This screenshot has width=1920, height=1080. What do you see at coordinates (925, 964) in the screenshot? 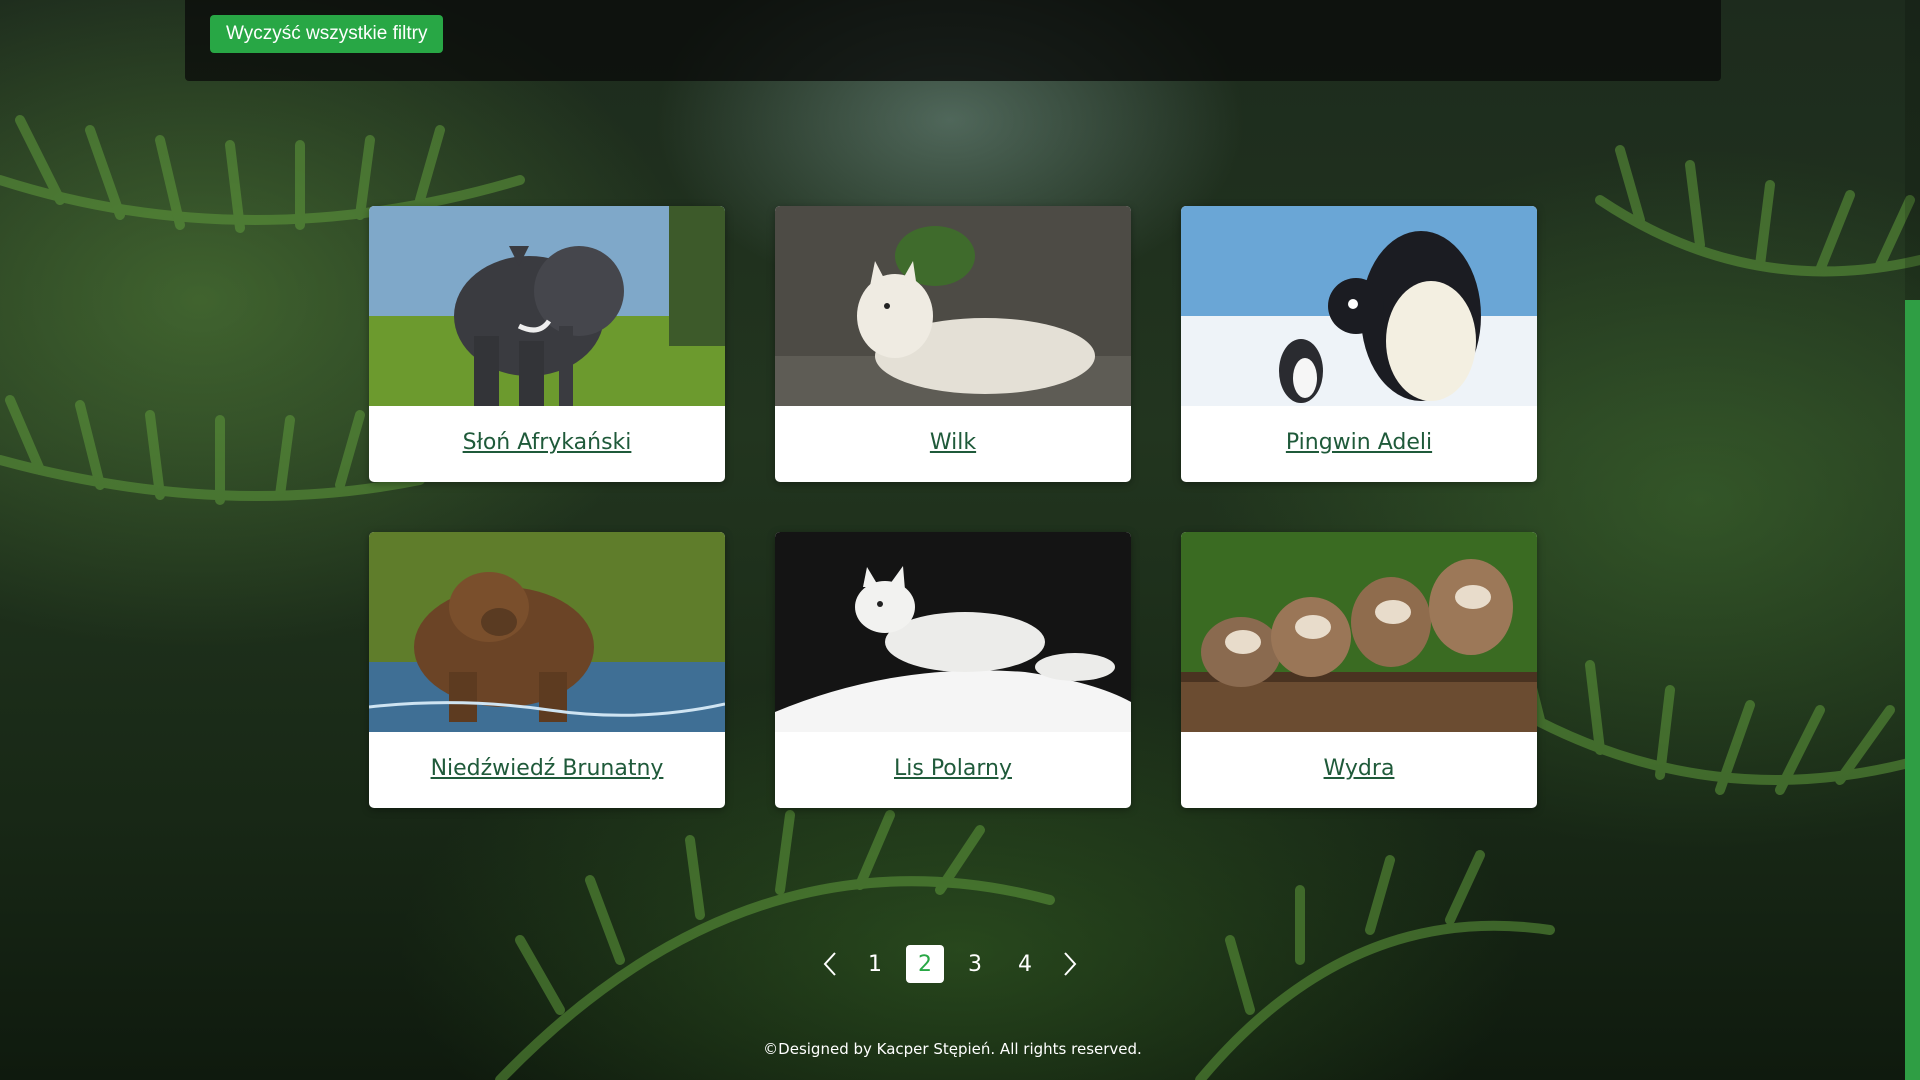
I see `page-2-button-current: 2` at bounding box center [925, 964].